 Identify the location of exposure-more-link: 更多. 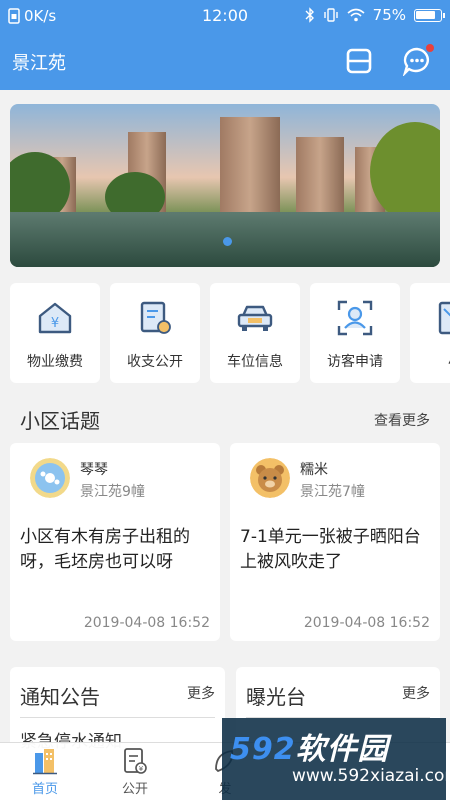
(416, 693).